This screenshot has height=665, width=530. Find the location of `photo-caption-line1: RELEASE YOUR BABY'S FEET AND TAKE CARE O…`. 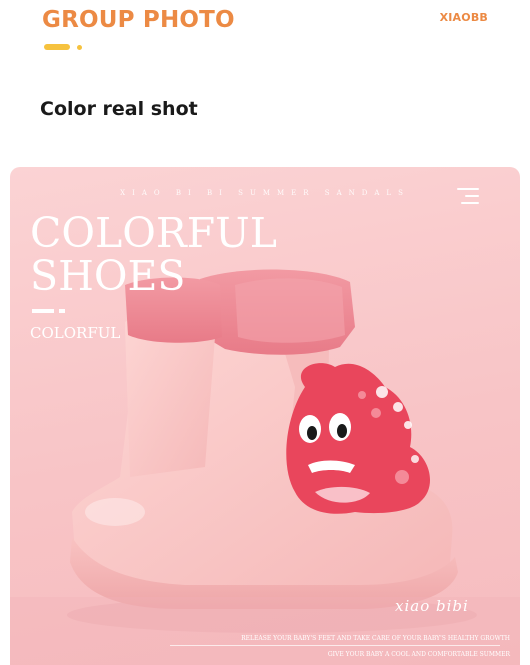

photo-caption-line1: RELEASE YOUR BABY'S FEET AND TAKE CARE O… is located at coordinates (375, 638).